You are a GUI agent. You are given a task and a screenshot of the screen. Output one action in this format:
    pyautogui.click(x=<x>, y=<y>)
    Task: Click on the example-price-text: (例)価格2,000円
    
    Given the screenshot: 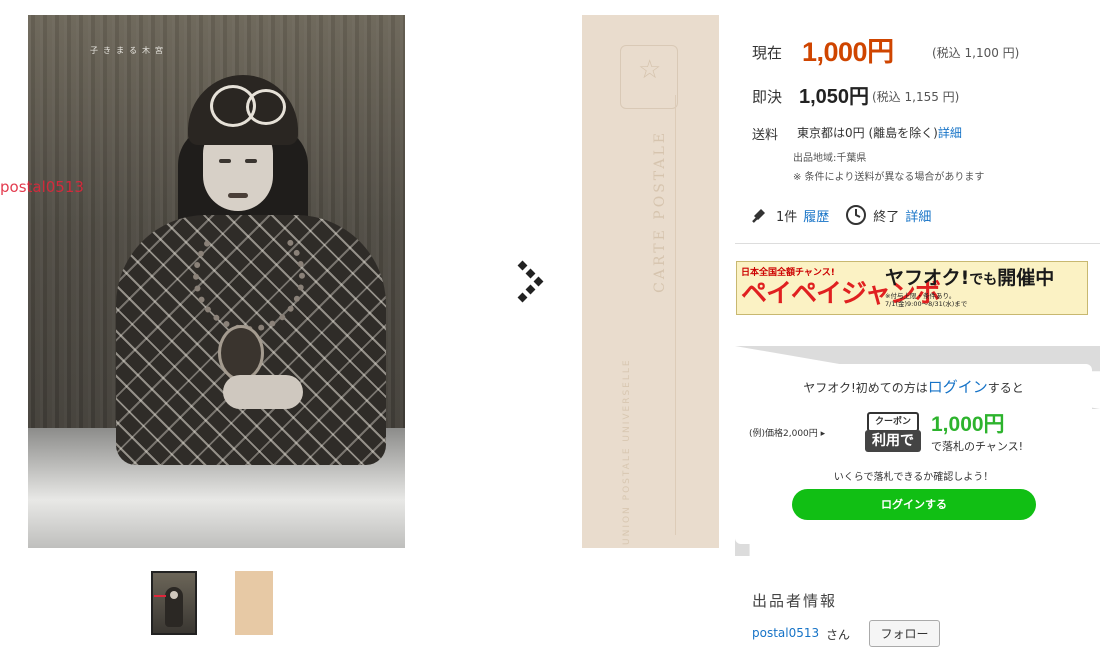 What is the action you would take?
    pyautogui.click(x=783, y=434)
    